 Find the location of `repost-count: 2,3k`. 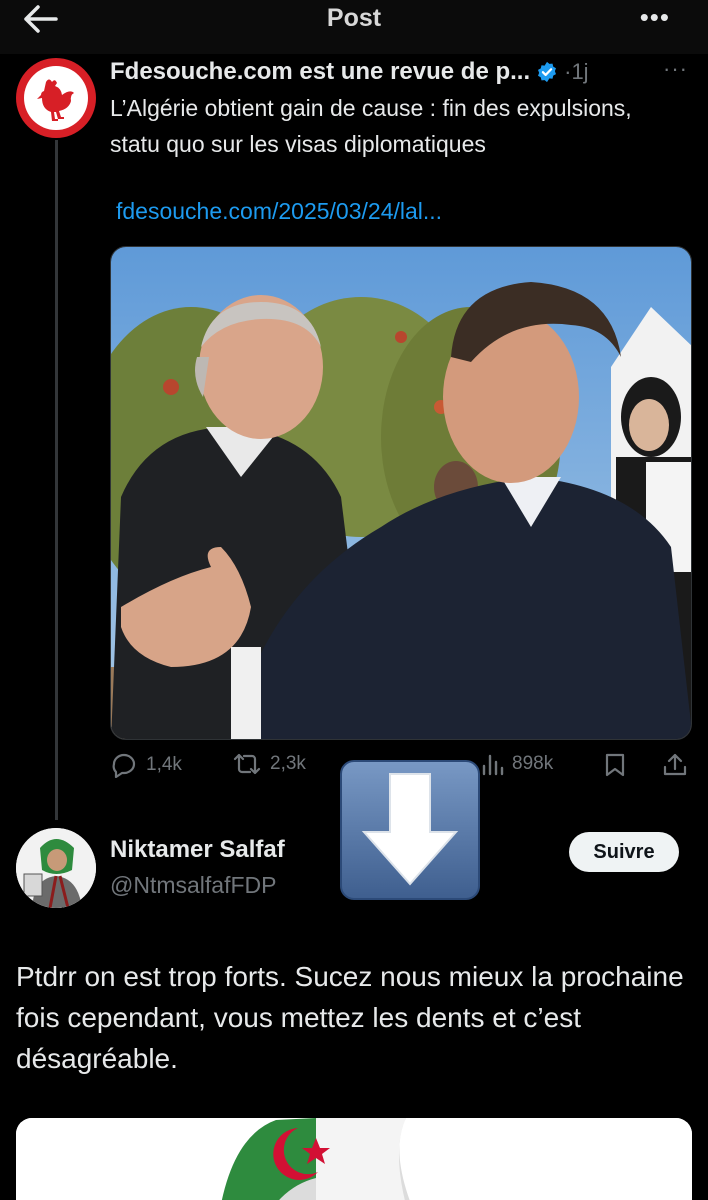

repost-count: 2,3k is located at coordinates (288, 763).